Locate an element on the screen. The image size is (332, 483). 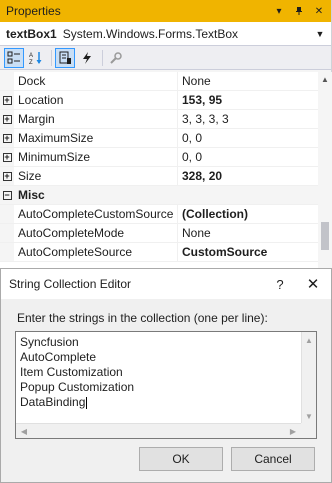
chevron-down-icon: ▼ is located at coordinates (320, 34).